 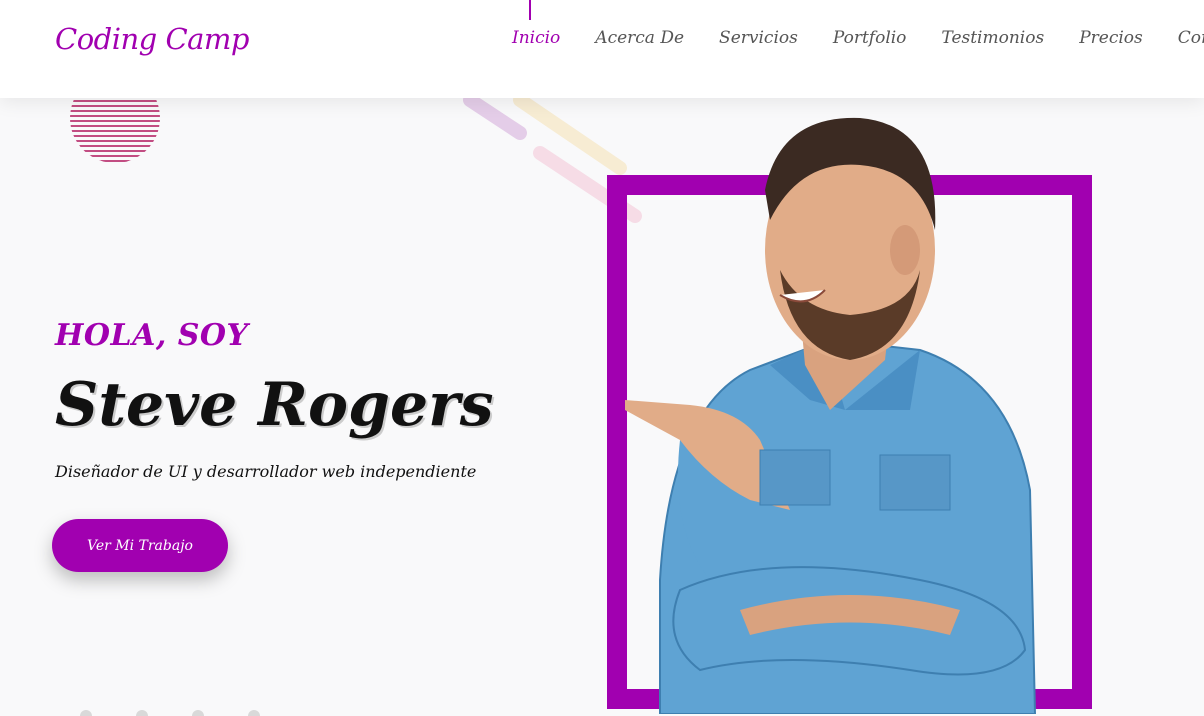 I want to click on nav-item-servicios: Servicios, so click(x=758, y=38).